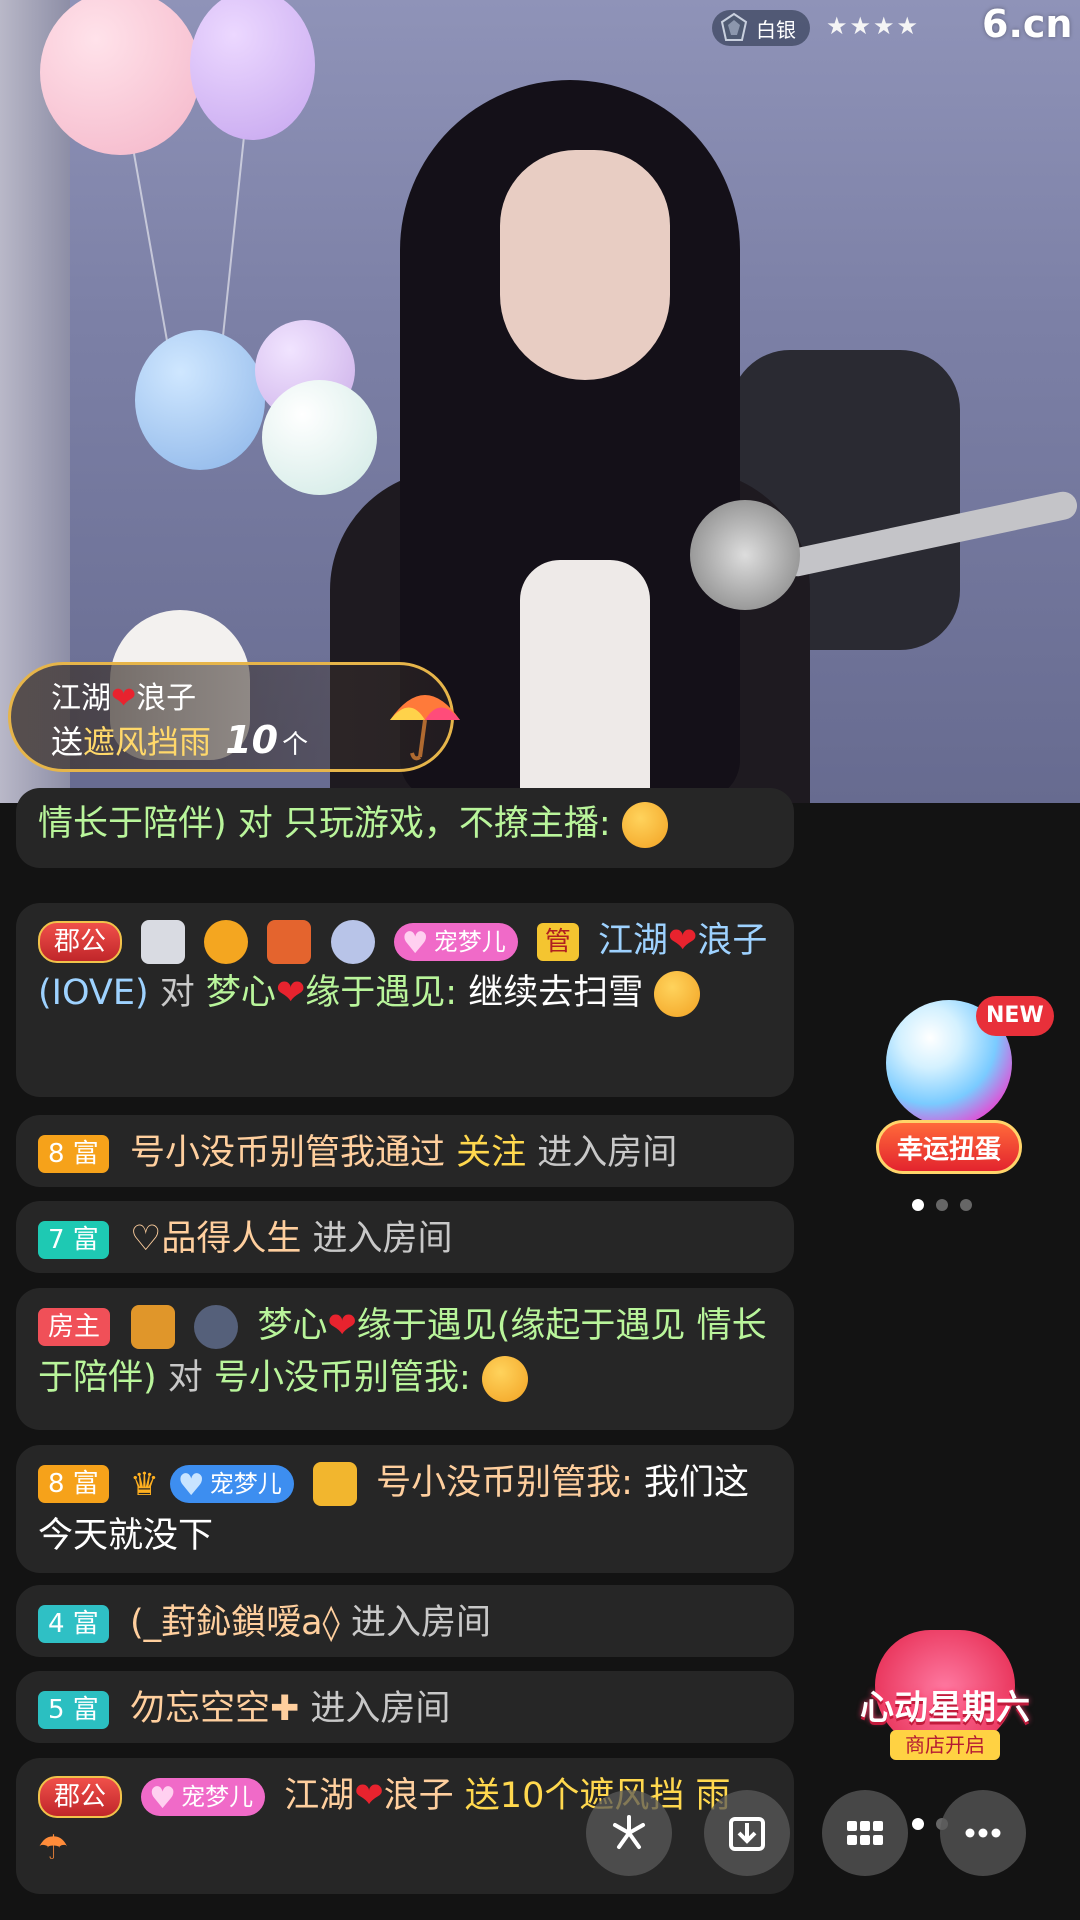 The width and height of the screenshot is (1080, 1920). What do you see at coordinates (761, 28) in the screenshot?
I see `rank-badge: 白银` at bounding box center [761, 28].